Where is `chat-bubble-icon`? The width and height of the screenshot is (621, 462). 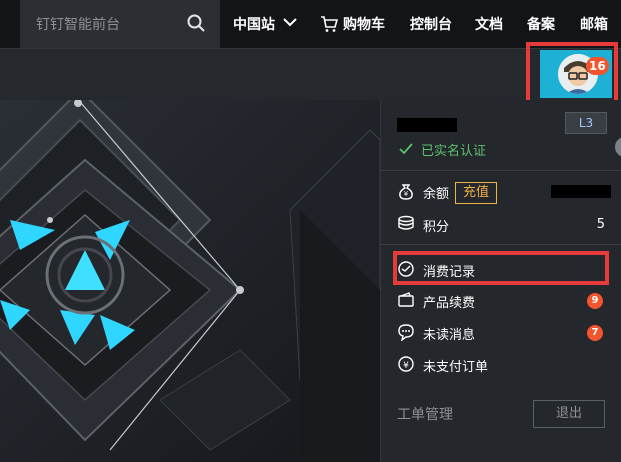
chat-bubble-icon is located at coordinates (406, 332).